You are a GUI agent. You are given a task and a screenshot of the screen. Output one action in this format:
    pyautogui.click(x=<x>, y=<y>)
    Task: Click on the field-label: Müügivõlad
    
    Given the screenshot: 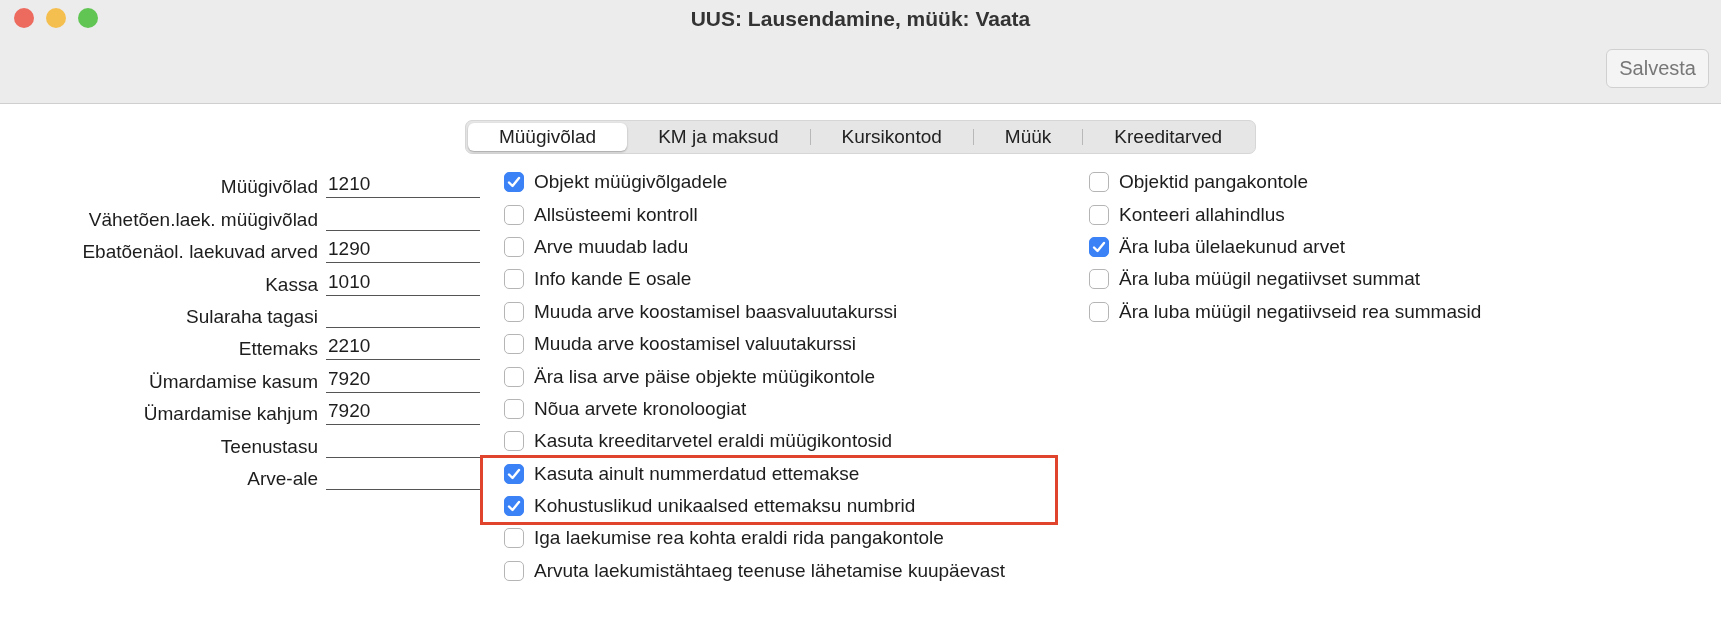 What is the action you would take?
    pyautogui.click(x=269, y=187)
    